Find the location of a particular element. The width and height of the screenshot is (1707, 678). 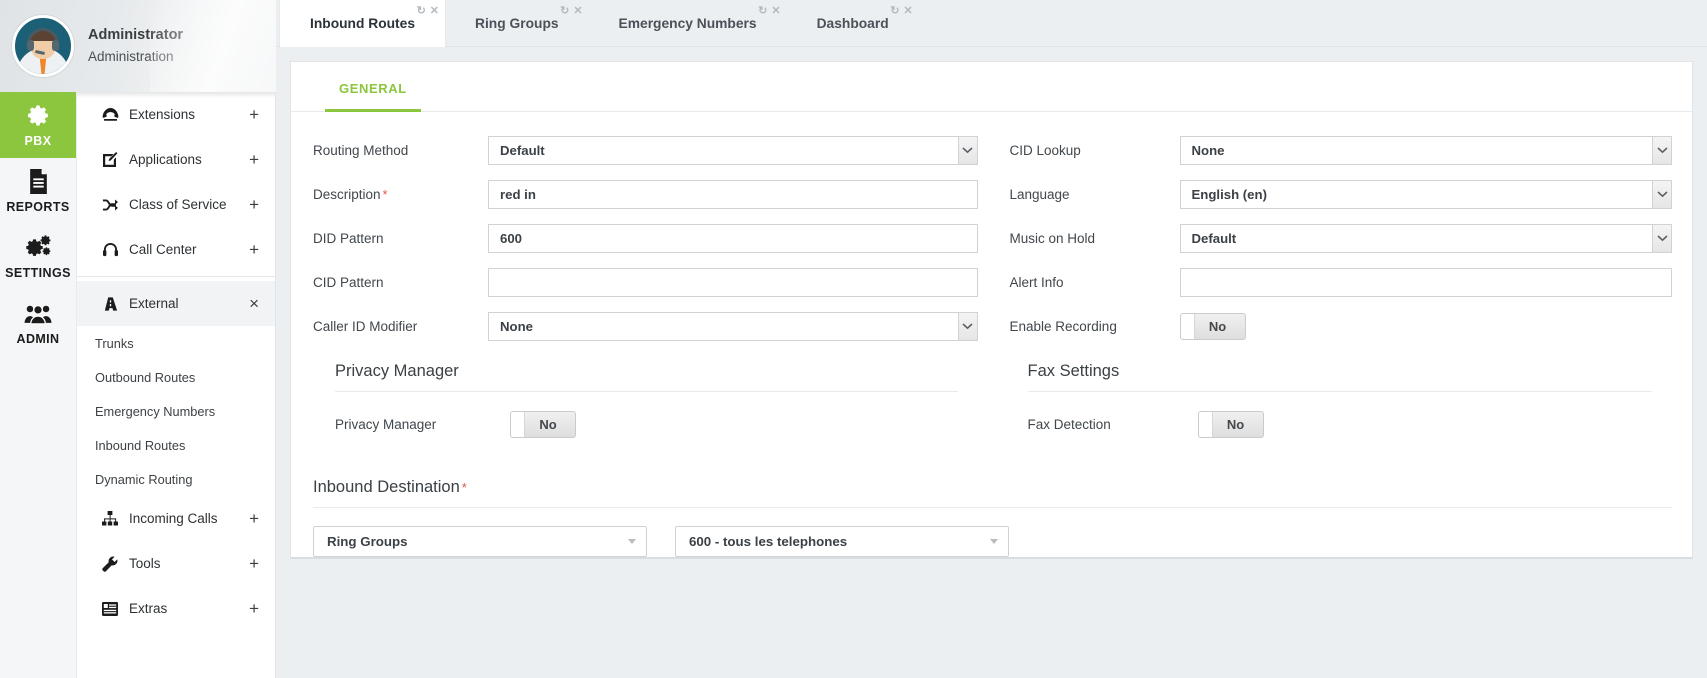

field-label: DID Pattern is located at coordinates (348, 238).